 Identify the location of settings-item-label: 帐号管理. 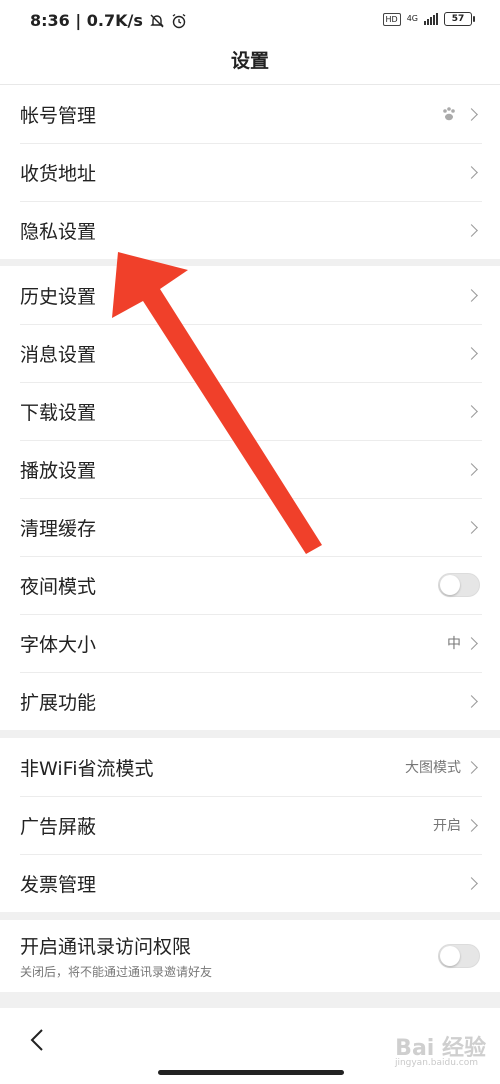
(58, 115).